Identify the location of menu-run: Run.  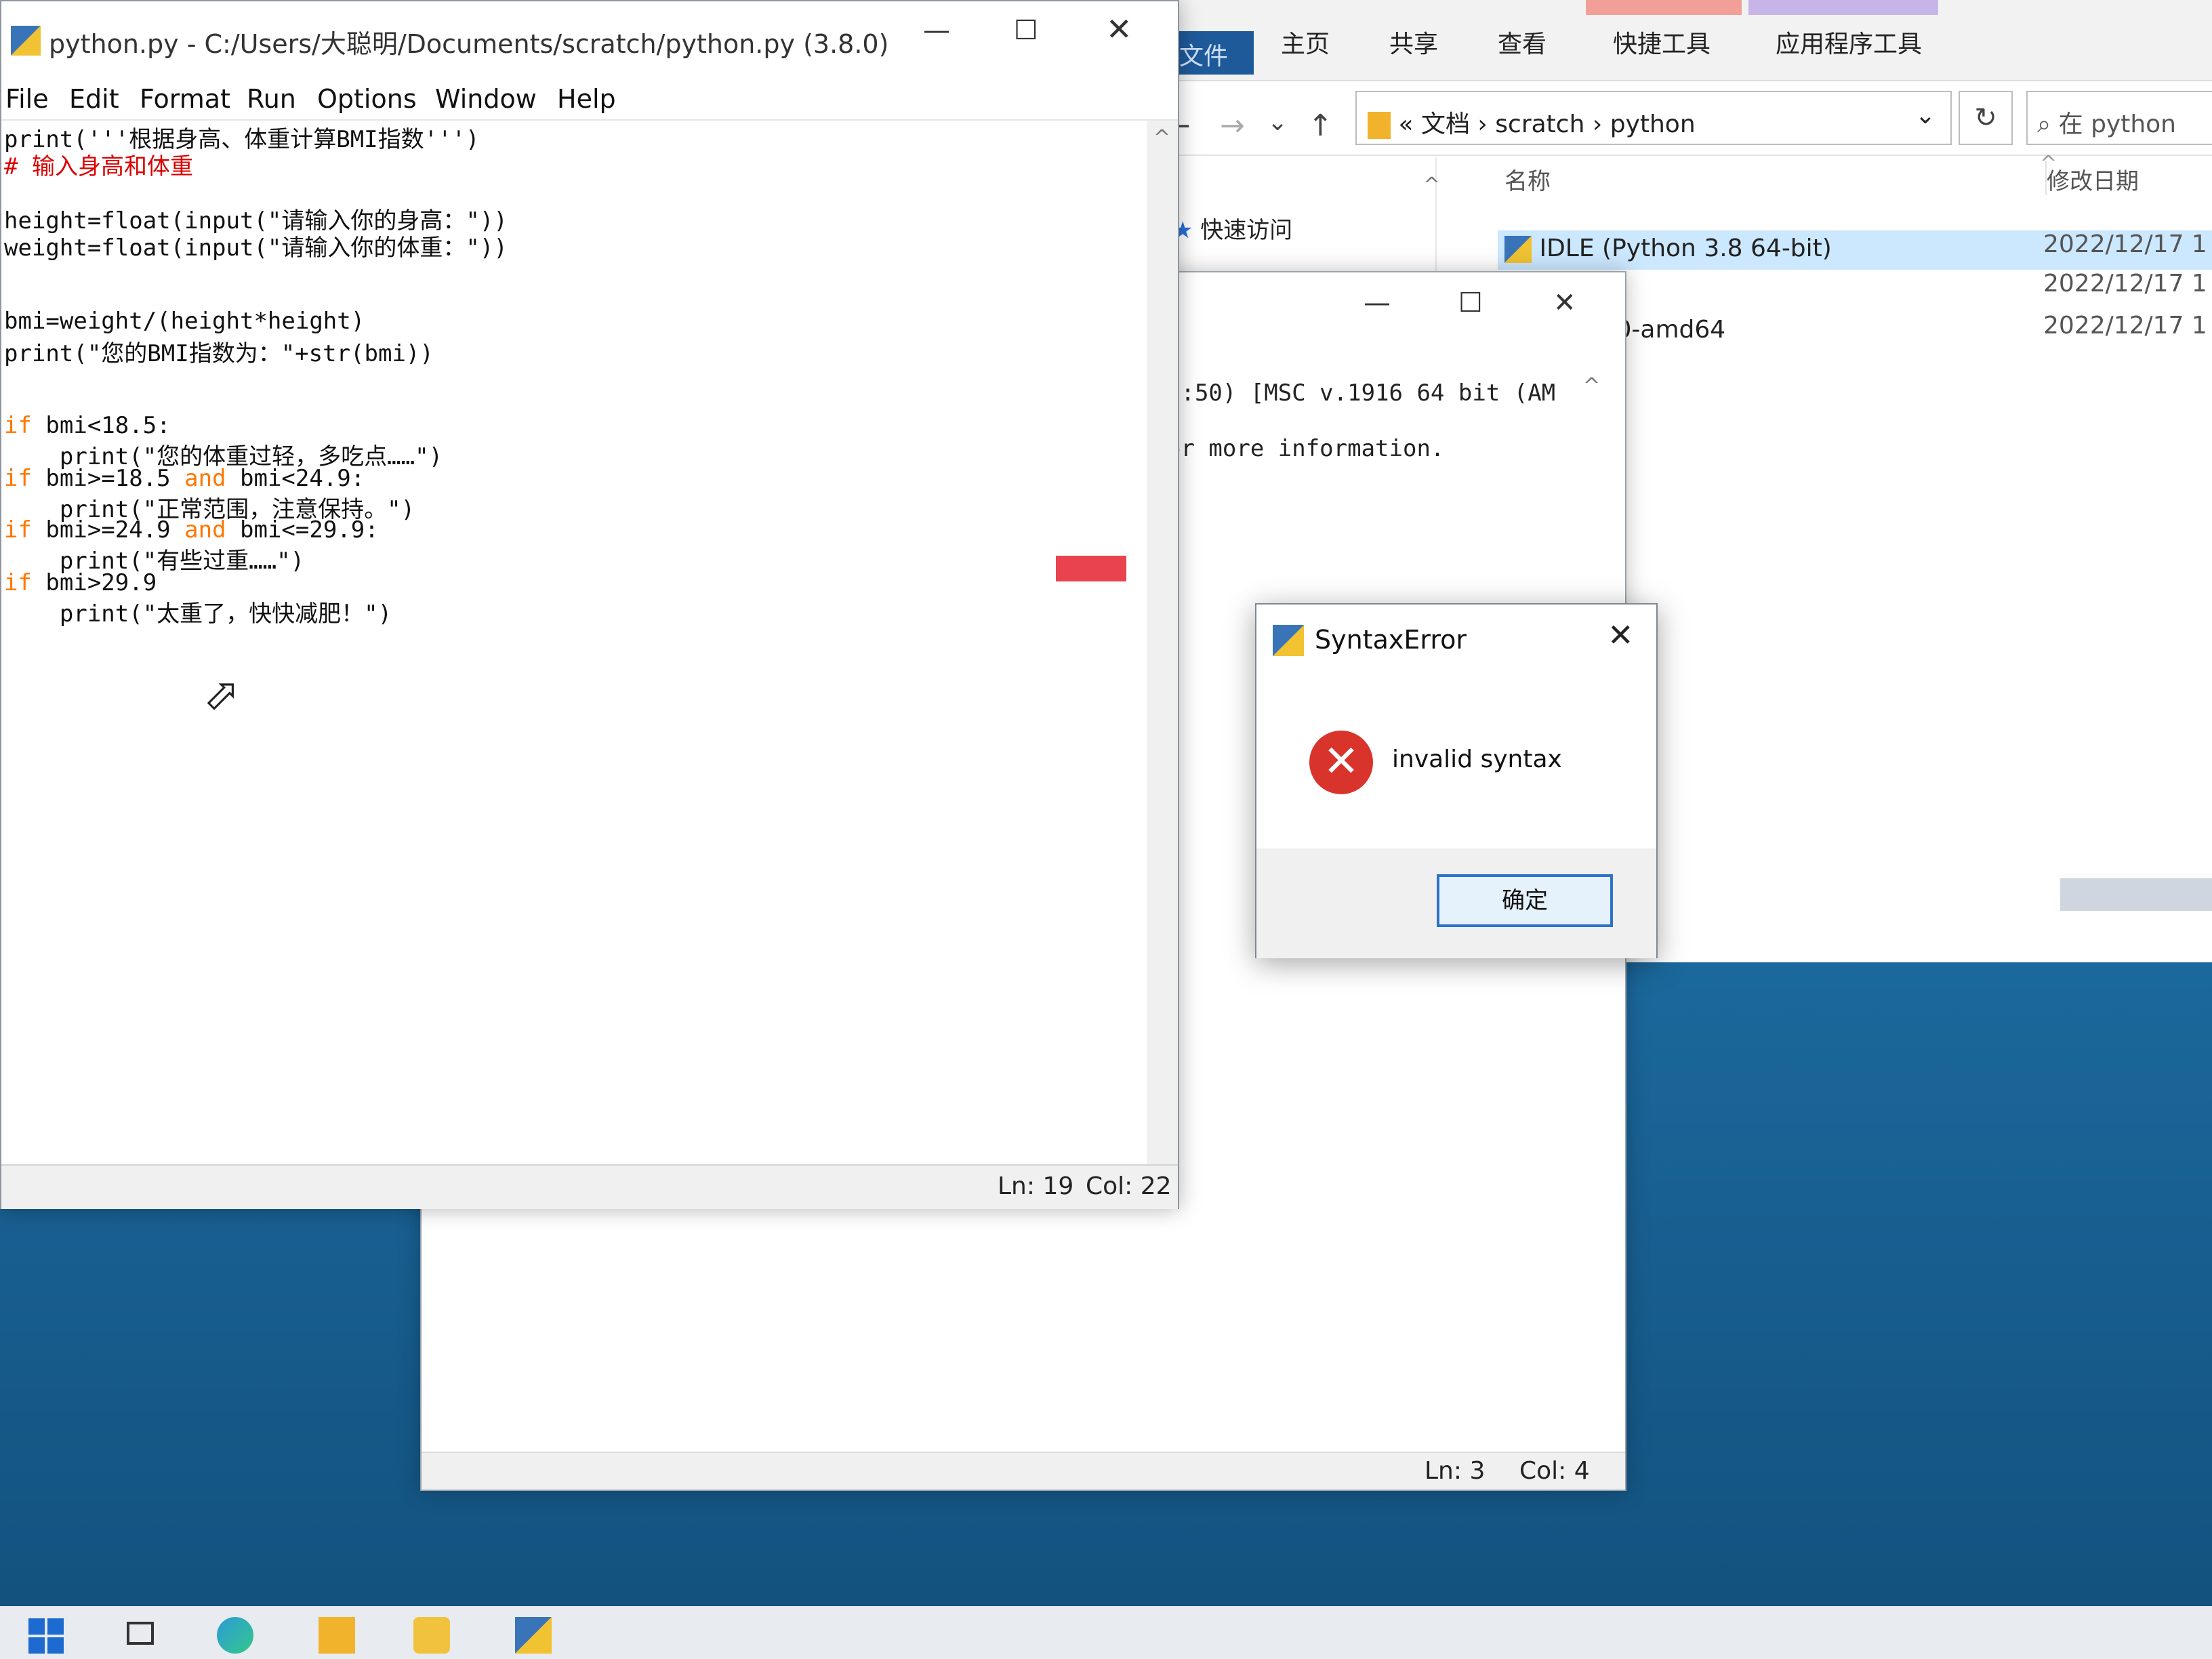
(271, 99).